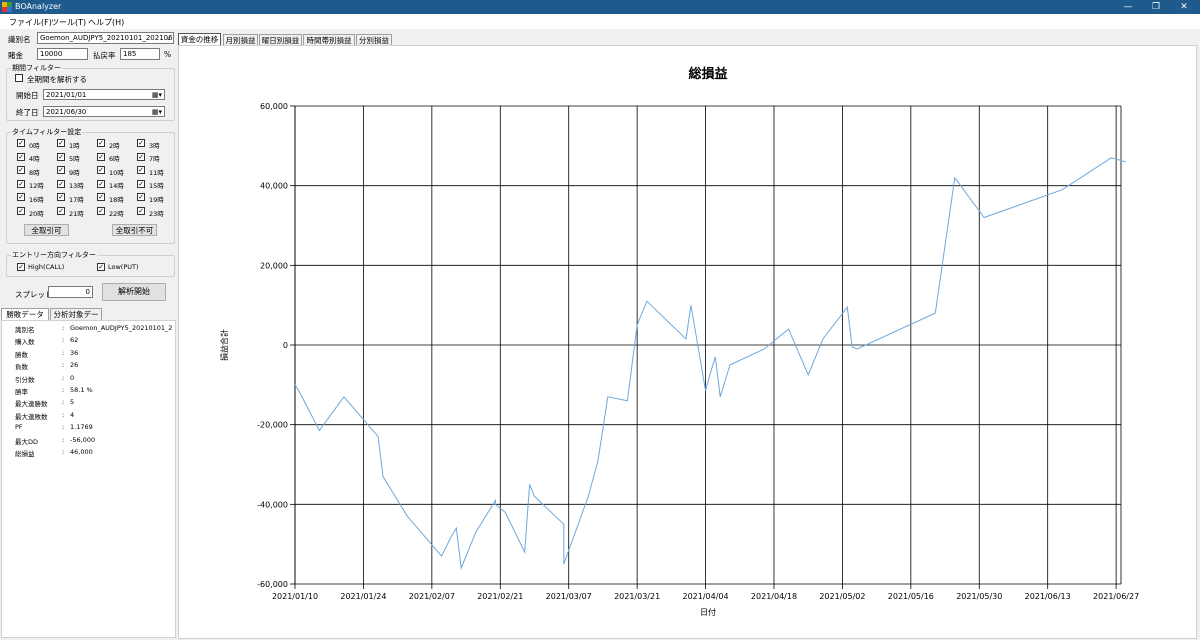 This screenshot has height=640, width=1200. I want to click on stat-value: 62, so click(74, 340).